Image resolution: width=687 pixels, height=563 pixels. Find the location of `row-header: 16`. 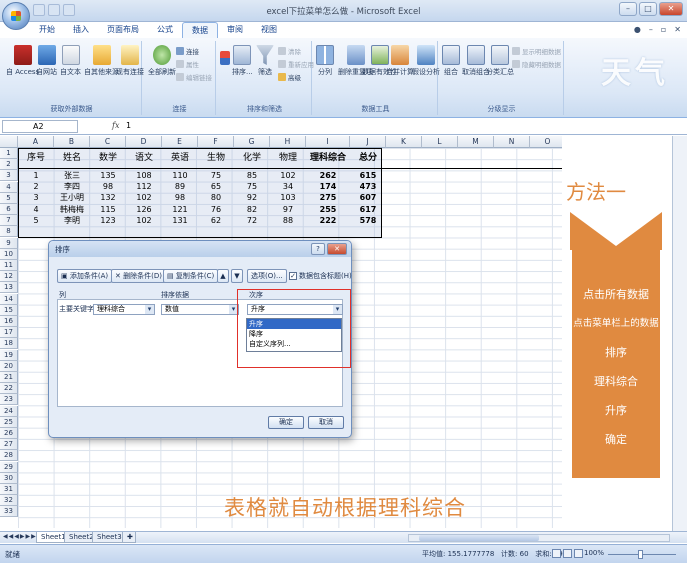

row-header: 16 is located at coordinates (9, 321).